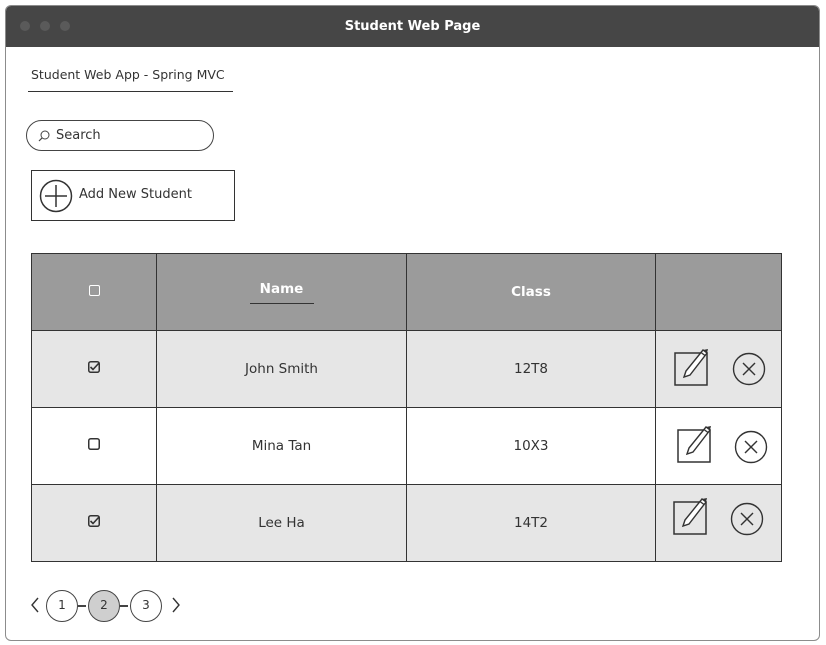 This screenshot has height=645, width=826. I want to click on table-header-row: Name Class, so click(406, 292).